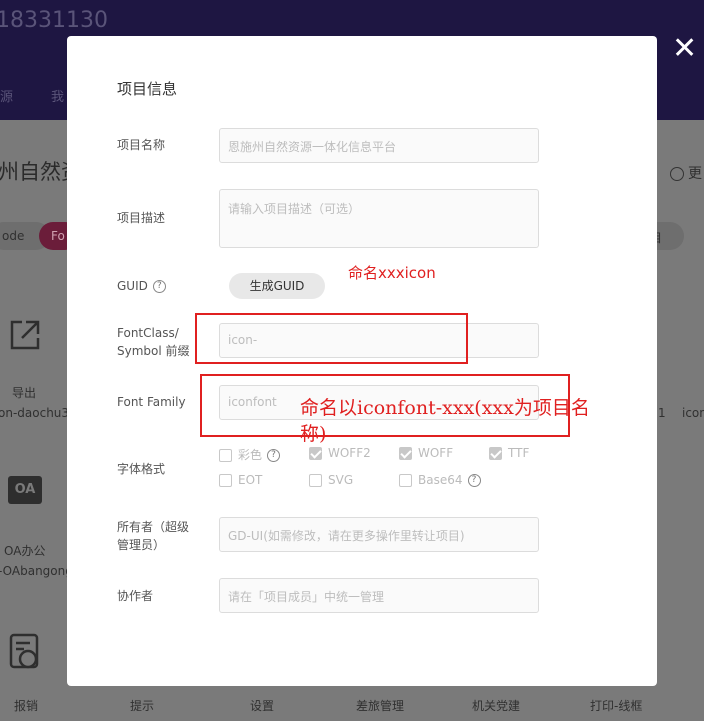  I want to click on owner-input: GD-UI(如需修改，请在更多操作里转让项目), so click(379, 534).